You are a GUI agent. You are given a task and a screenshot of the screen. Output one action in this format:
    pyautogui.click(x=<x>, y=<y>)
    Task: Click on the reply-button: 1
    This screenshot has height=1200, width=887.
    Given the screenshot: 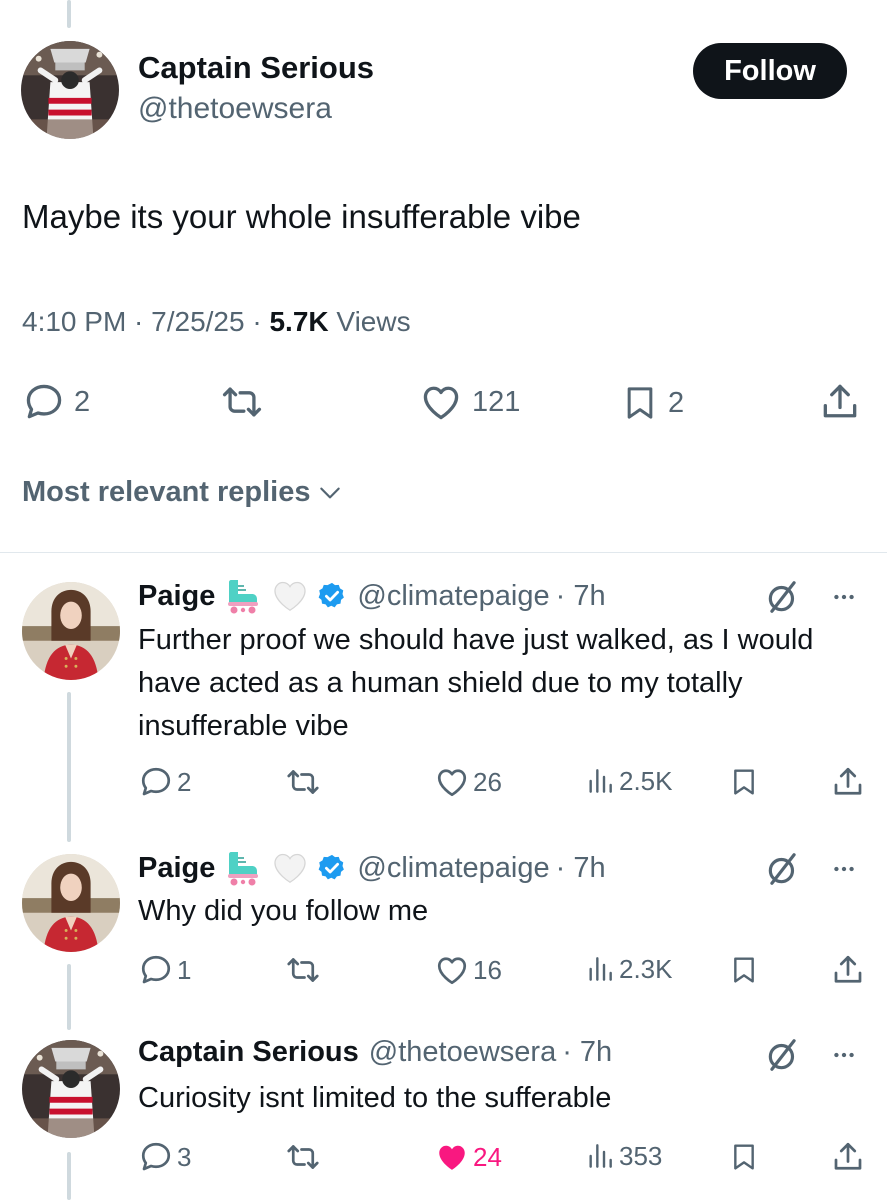 What is the action you would take?
    pyautogui.click(x=164, y=970)
    